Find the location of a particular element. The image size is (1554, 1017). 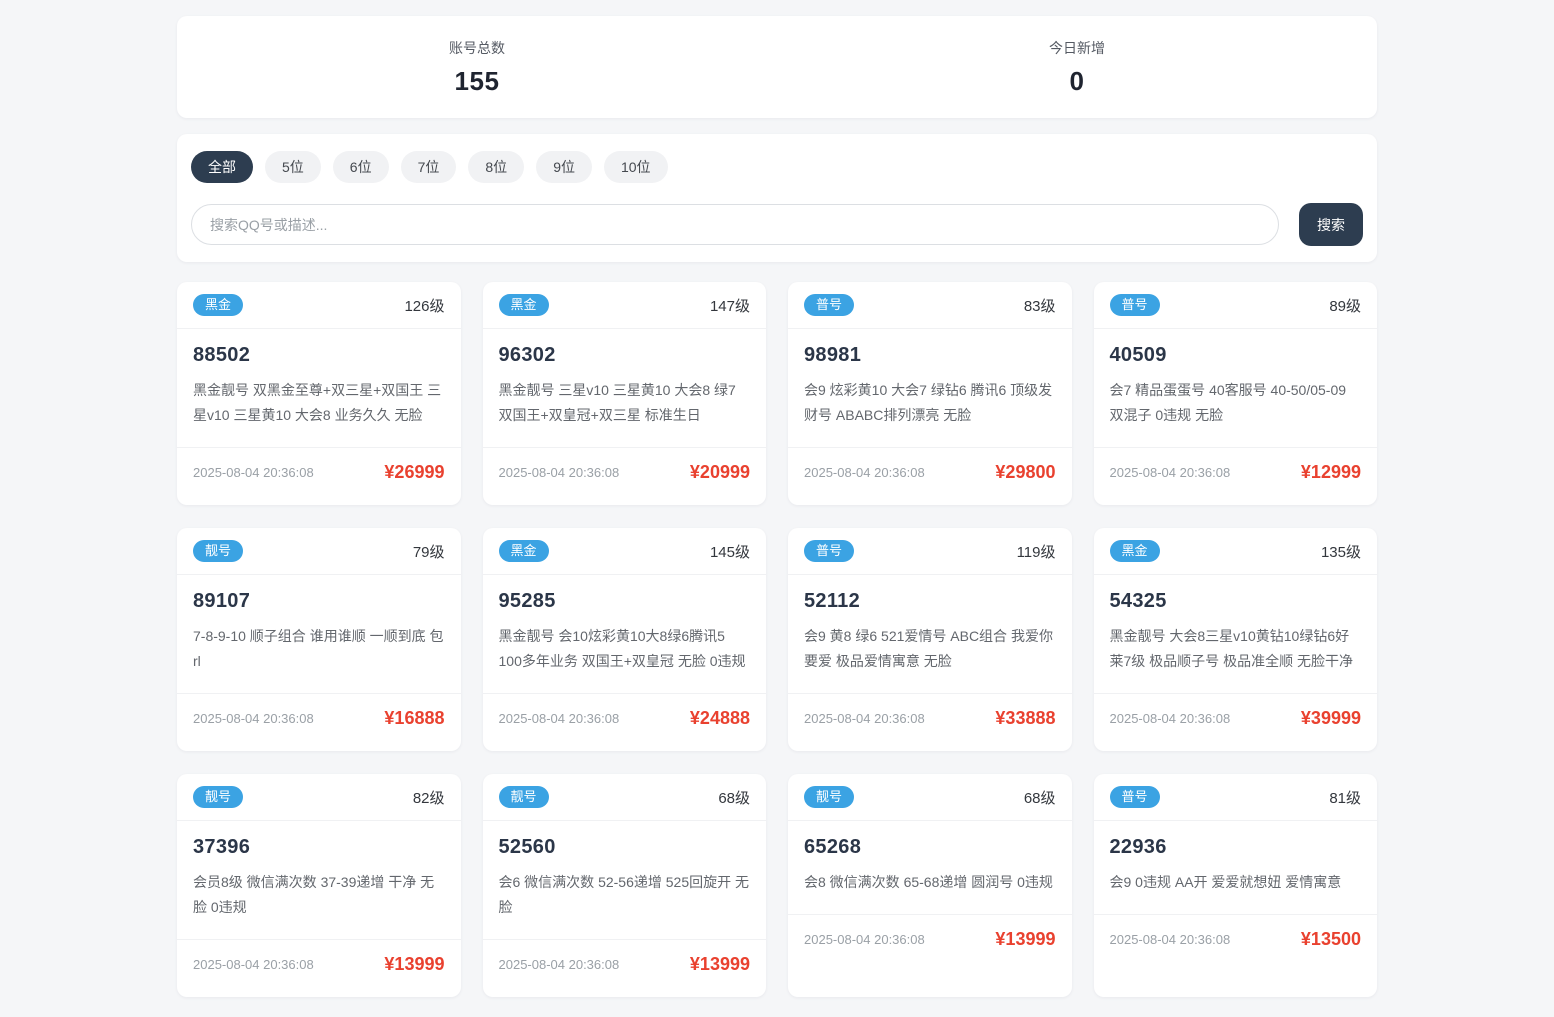

search-input is located at coordinates (735, 224).